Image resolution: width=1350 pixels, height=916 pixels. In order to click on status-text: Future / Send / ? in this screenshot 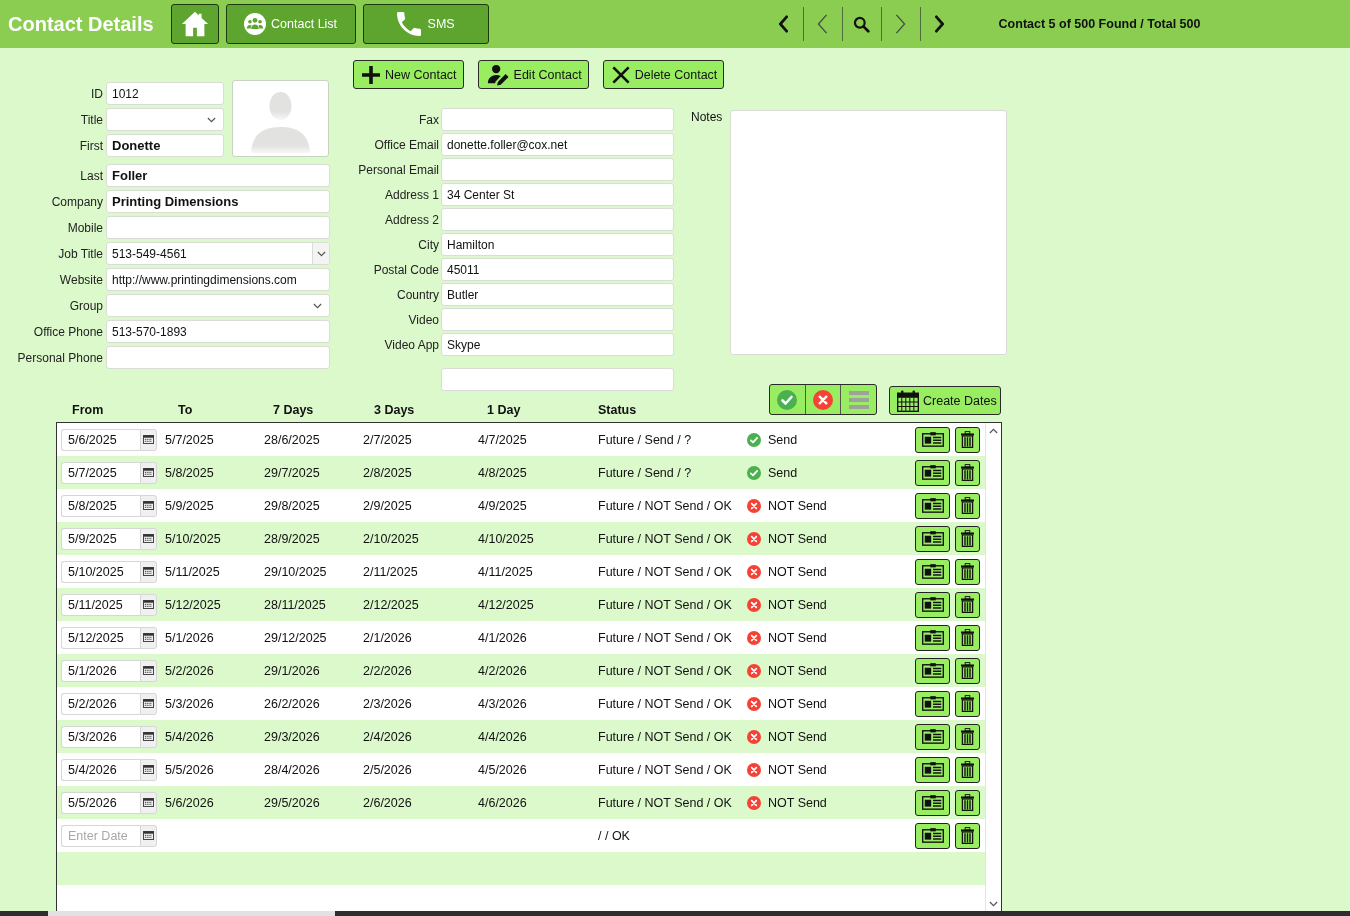, I will do `click(645, 472)`.